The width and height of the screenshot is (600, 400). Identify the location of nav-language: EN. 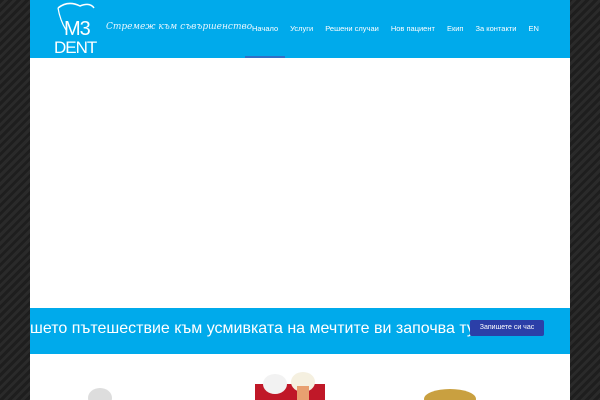
(533, 28).